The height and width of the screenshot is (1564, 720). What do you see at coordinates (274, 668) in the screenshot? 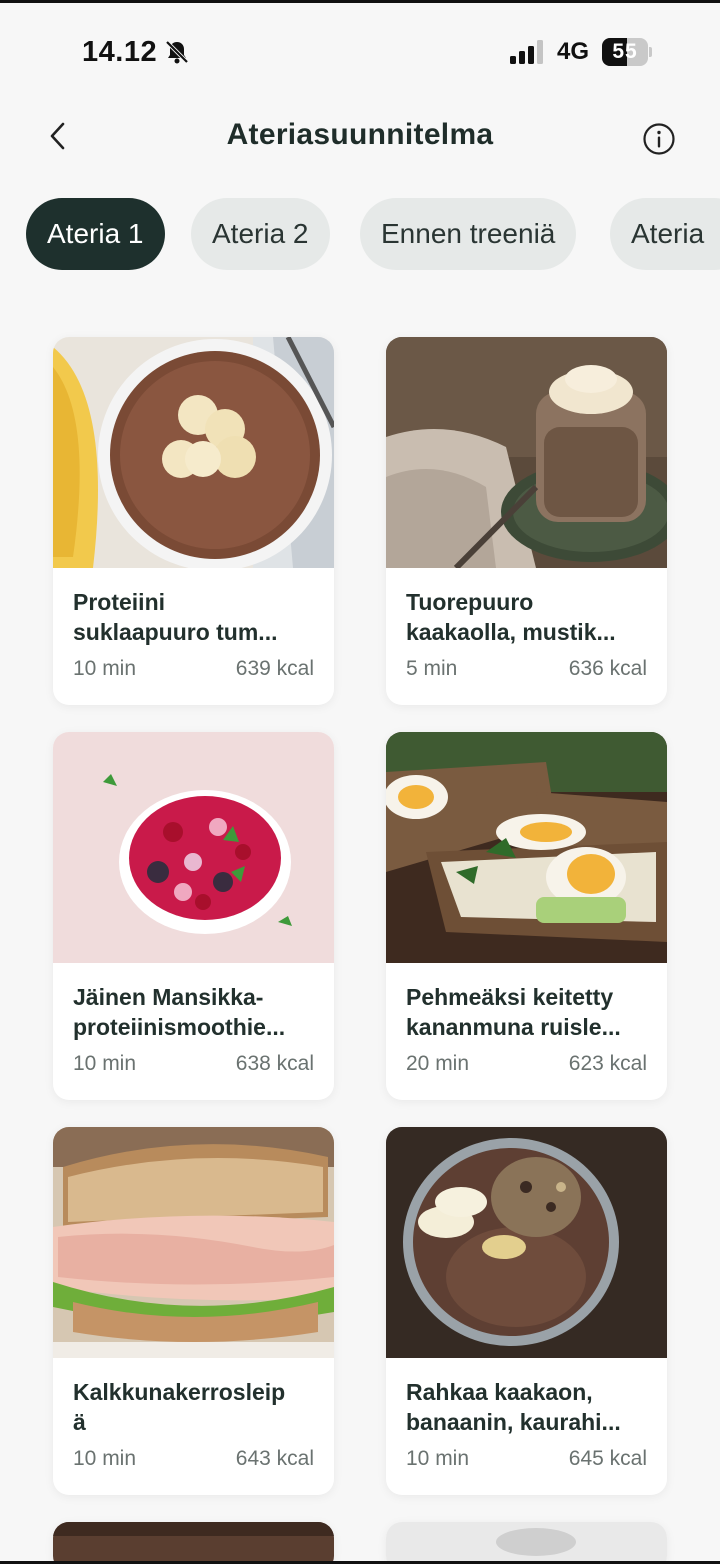
I see `recipe-kcal: 639 kcal` at bounding box center [274, 668].